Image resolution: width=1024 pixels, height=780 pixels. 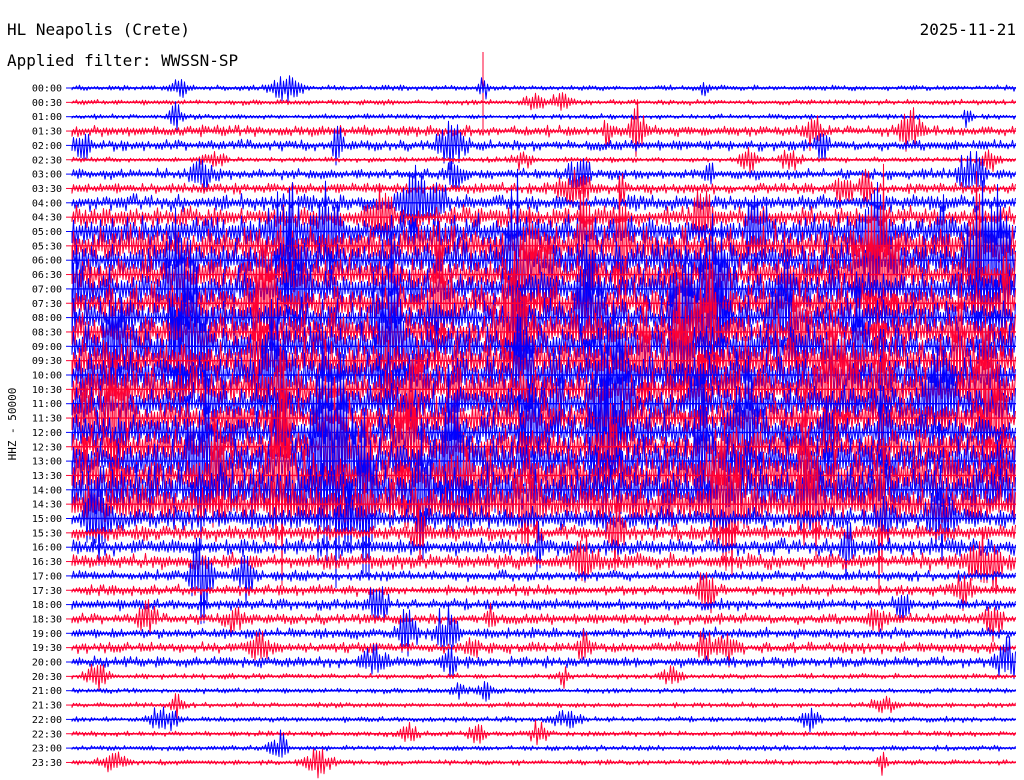 I want to click on tick-label-1830: 18:30, so click(x=47, y=619).